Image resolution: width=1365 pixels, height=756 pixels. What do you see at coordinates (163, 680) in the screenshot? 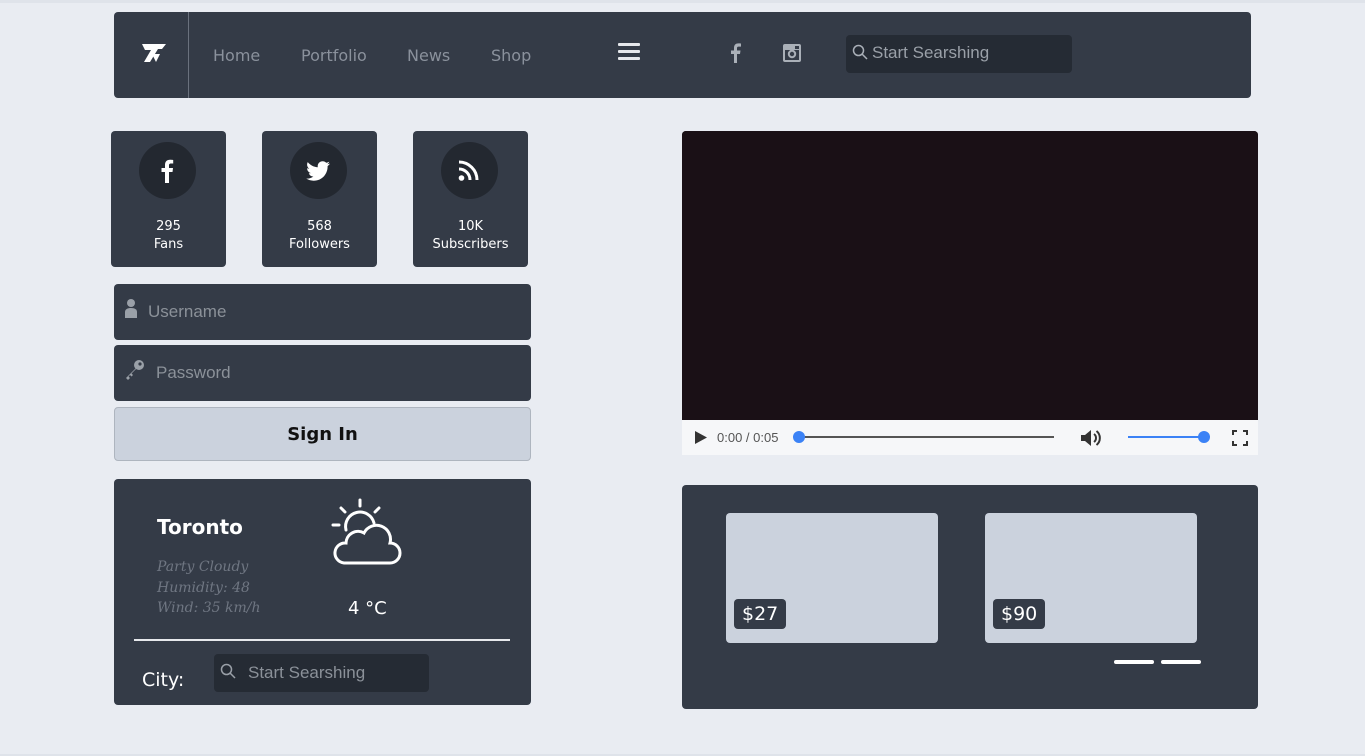
I see `city-label: City:` at bounding box center [163, 680].